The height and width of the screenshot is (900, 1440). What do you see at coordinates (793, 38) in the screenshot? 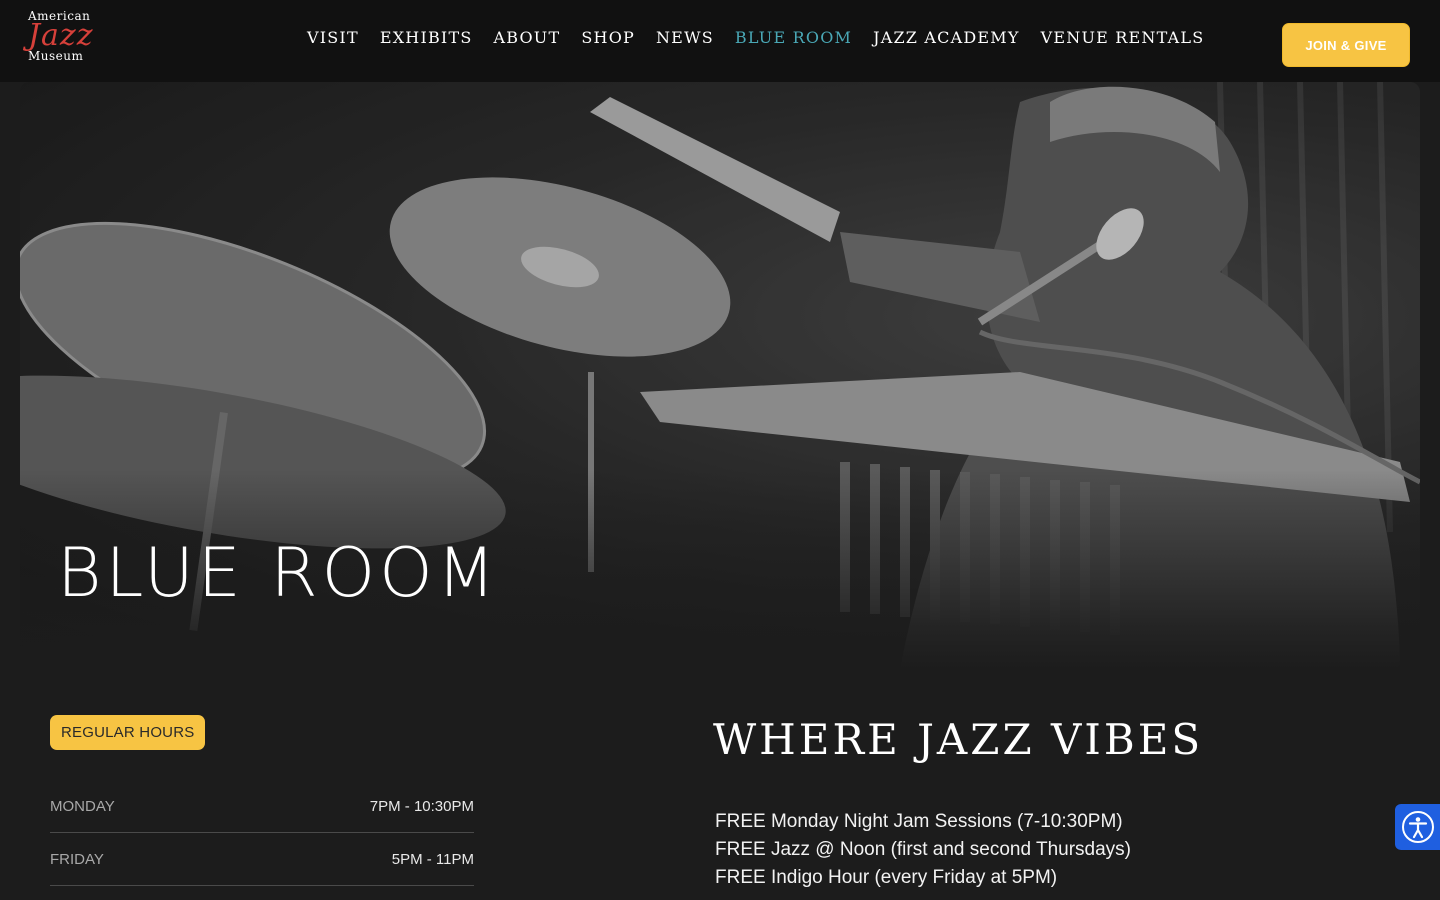
I see `nav-blue-room: BLUE ROOM` at bounding box center [793, 38].